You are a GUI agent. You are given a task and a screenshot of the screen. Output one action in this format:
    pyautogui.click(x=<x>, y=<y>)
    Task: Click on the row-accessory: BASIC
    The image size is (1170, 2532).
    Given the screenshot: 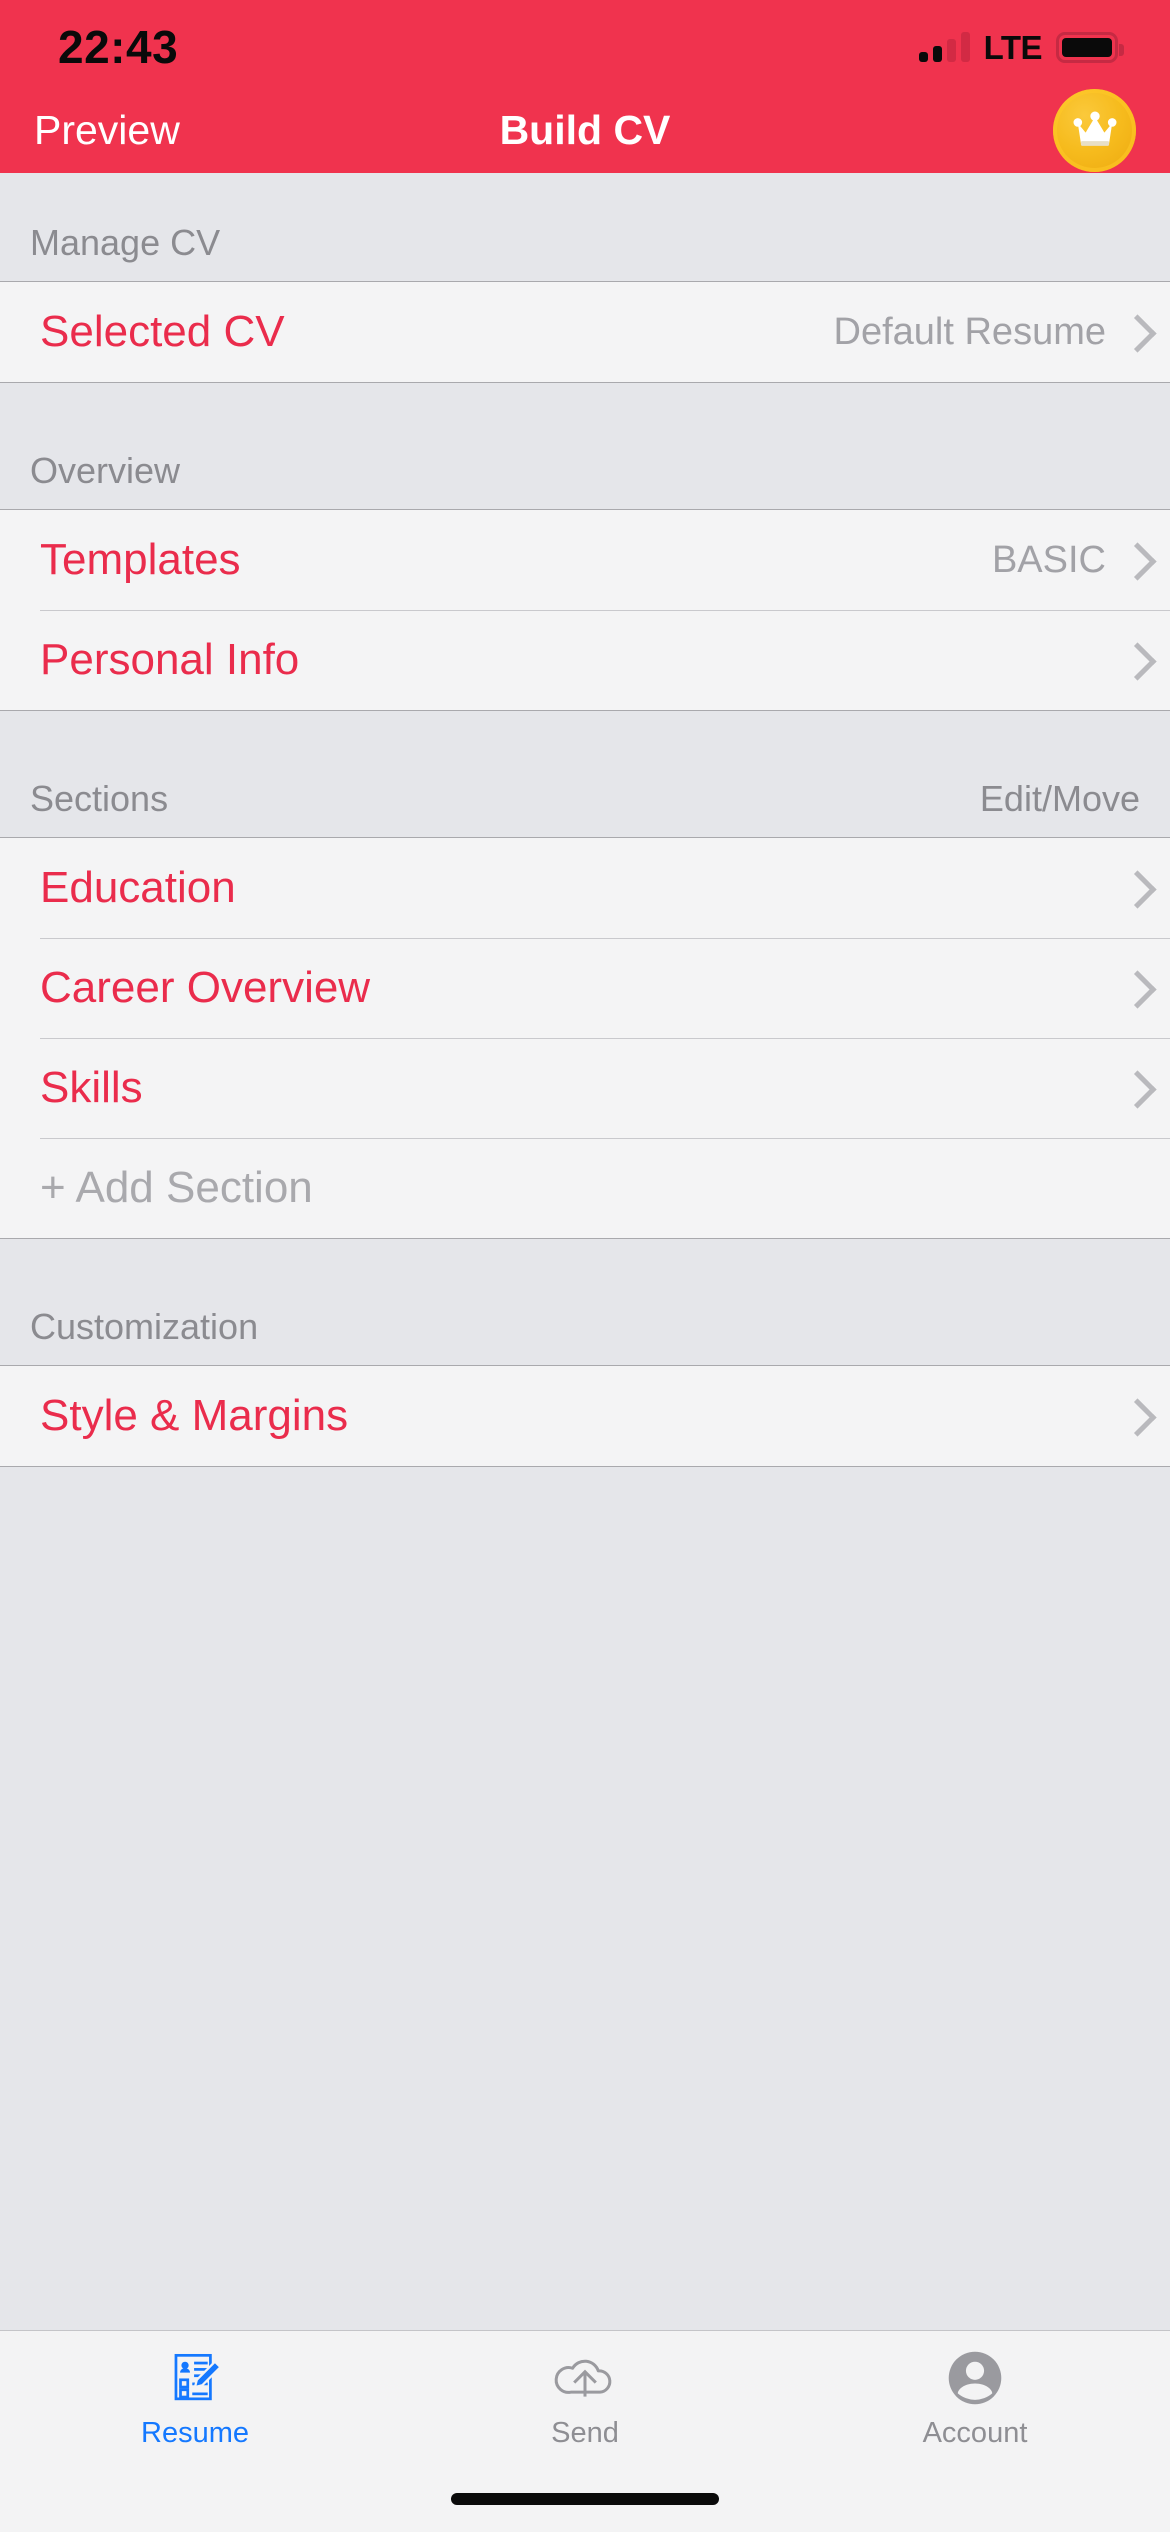 What is the action you would take?
    pyautogui.click(x=1067, y=560)
    